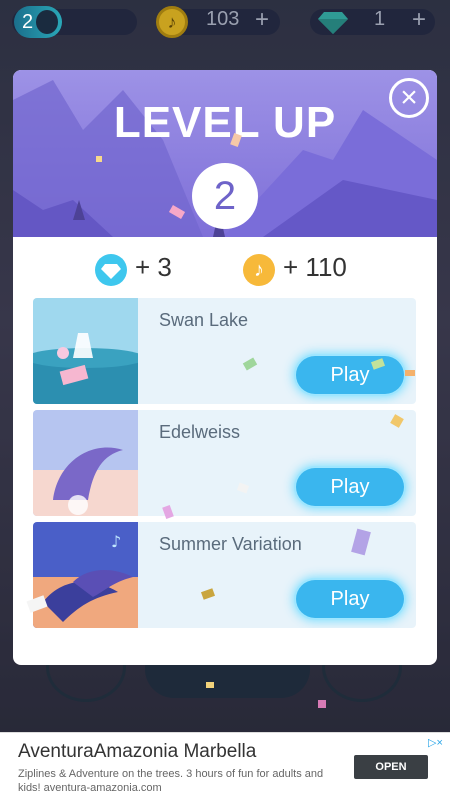 The height and width of the screenshot is (800, 450). What do you see at coordinates (85, 351) in the screenshot?
I see `swan-lake-thumbnail` at bounding box center [85, 351].